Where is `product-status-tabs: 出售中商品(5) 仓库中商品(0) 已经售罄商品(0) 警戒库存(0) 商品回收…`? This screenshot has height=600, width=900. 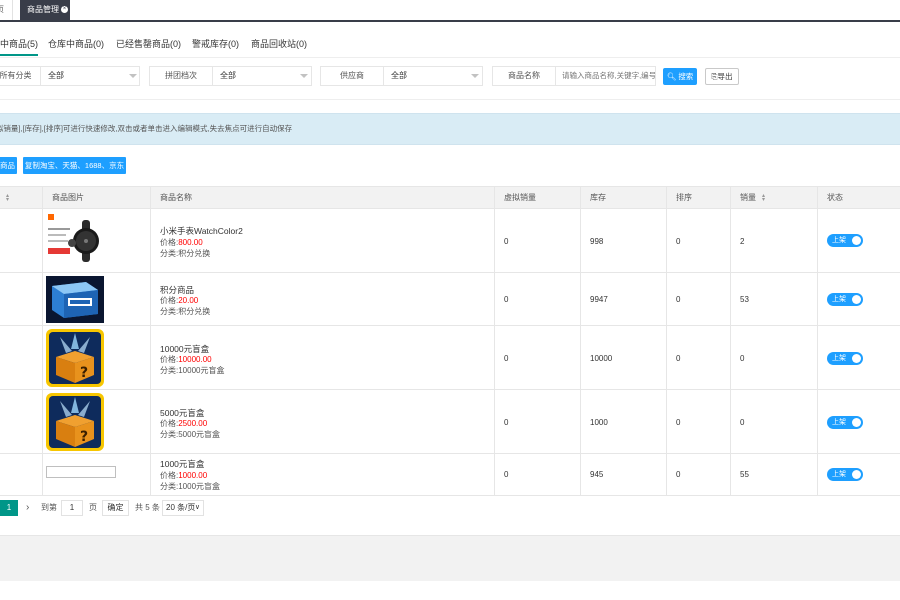
product-status-tabs: 出售中商品(5) 仓库中商品(0) 已经售罄商品(0) 警戒库存(0) 商品回收… is located at coordinates (450, 45).